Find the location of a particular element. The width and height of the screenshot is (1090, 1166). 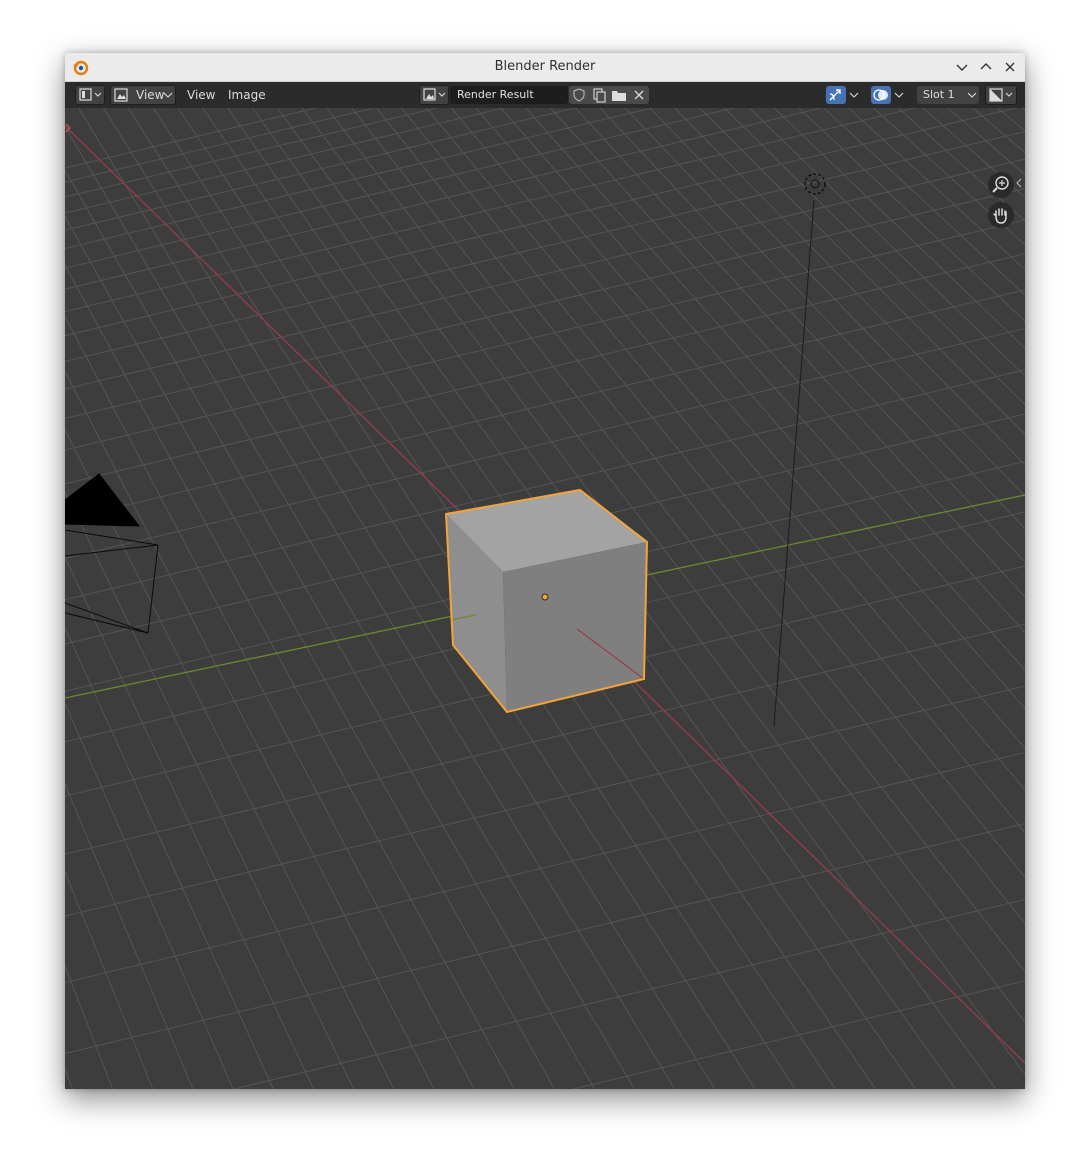

zoom-button is located at coordinates (1001, 185).